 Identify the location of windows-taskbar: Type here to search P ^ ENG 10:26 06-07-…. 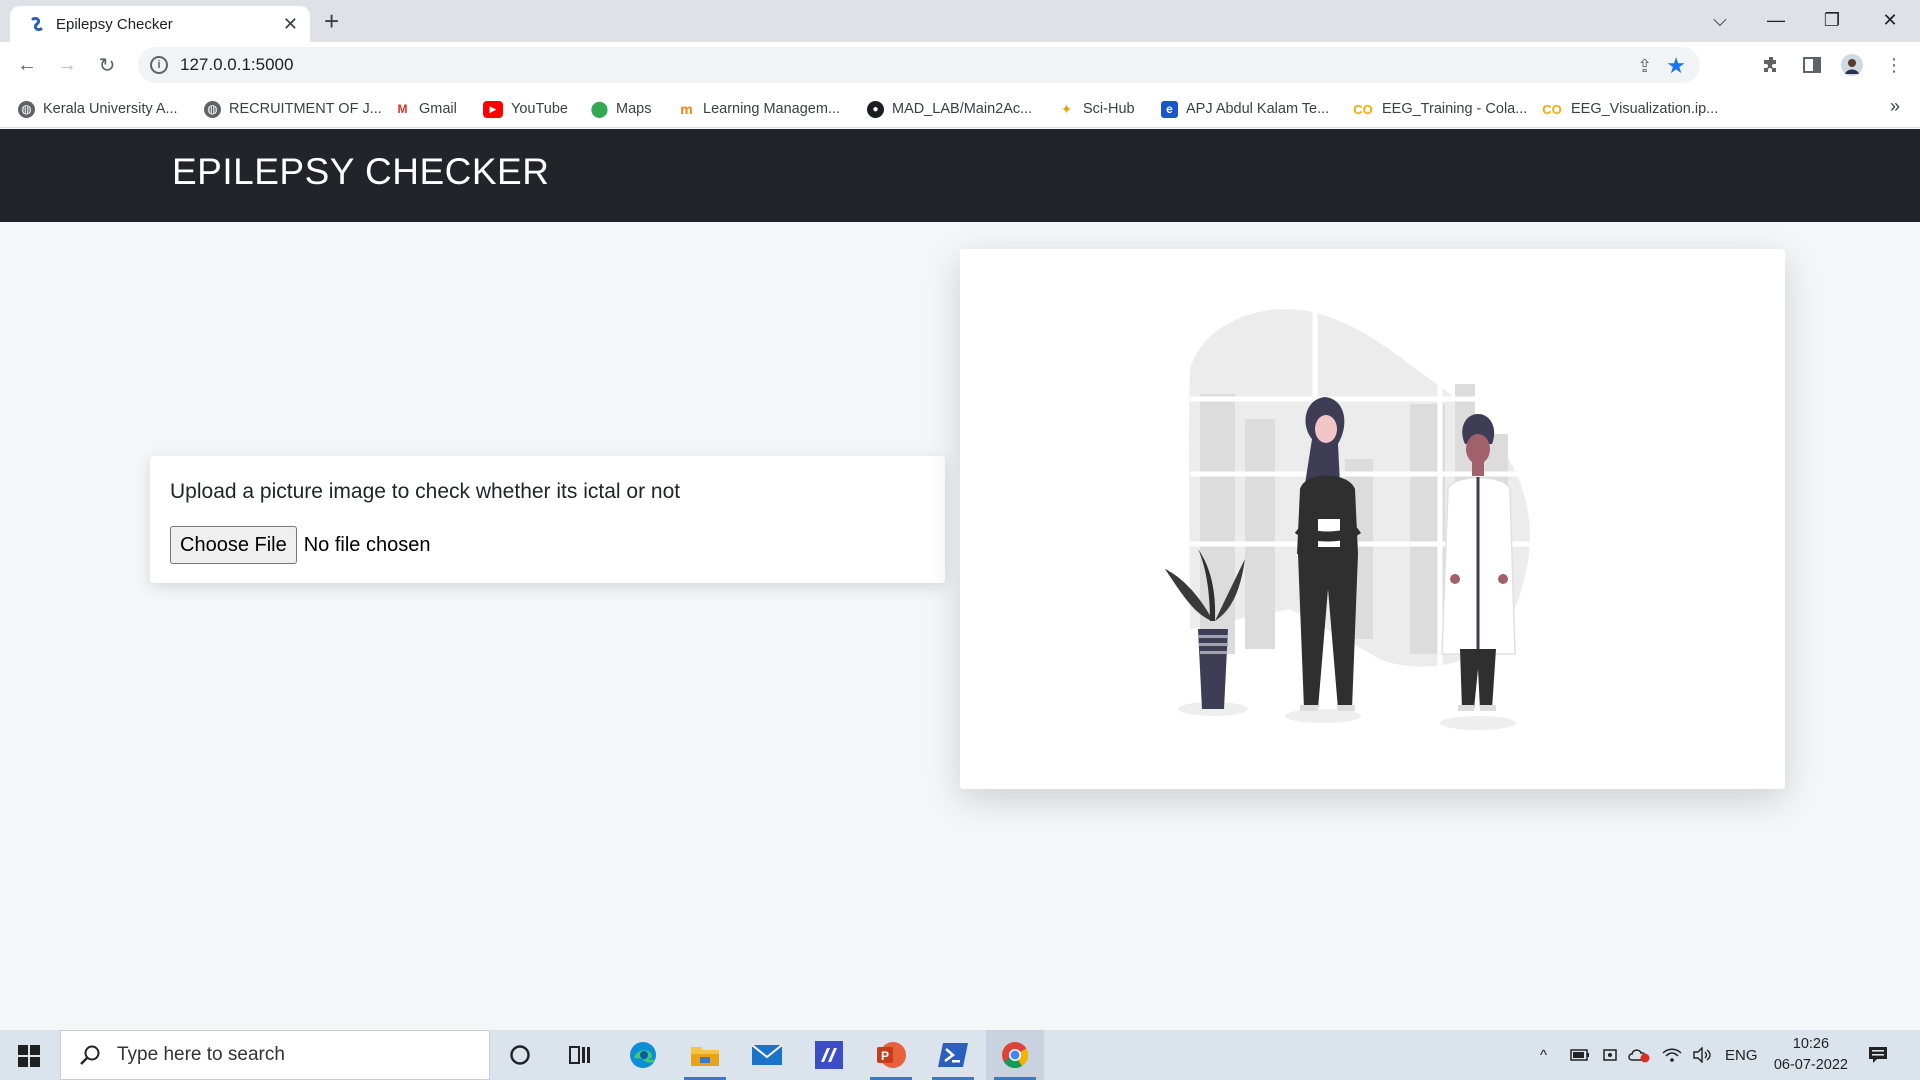
(960, 1055).